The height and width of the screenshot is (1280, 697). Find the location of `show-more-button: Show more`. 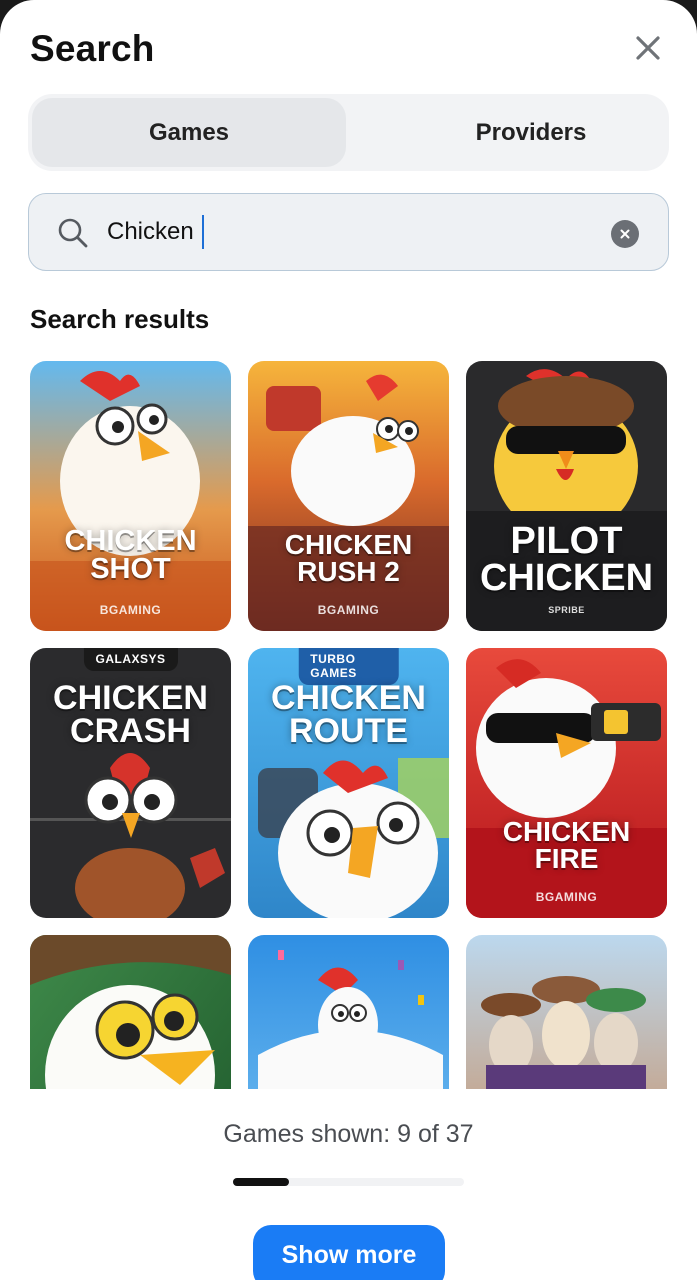

show-more-button: Show more is located at coordinates (349, 1252).